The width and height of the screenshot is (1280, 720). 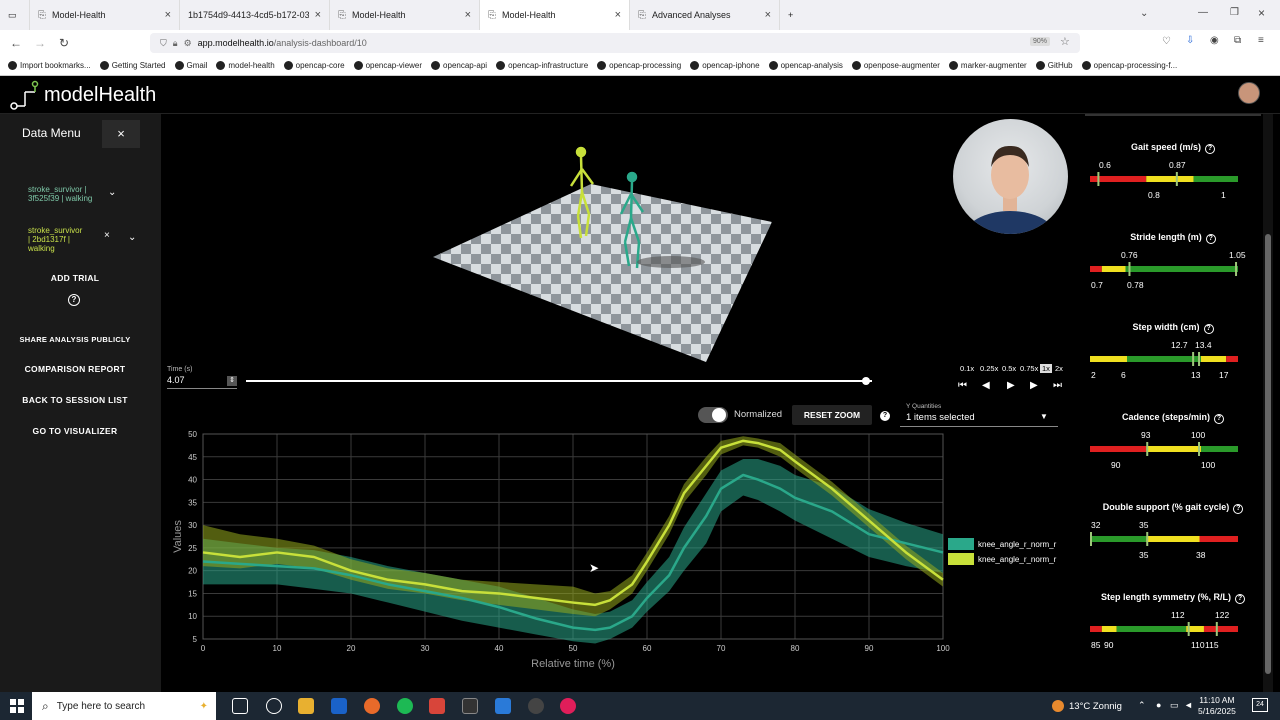 What do you see at coordinates (1249, 93) in the screenshot?
I see `user-avatar` at bounding box center [1249, 93].